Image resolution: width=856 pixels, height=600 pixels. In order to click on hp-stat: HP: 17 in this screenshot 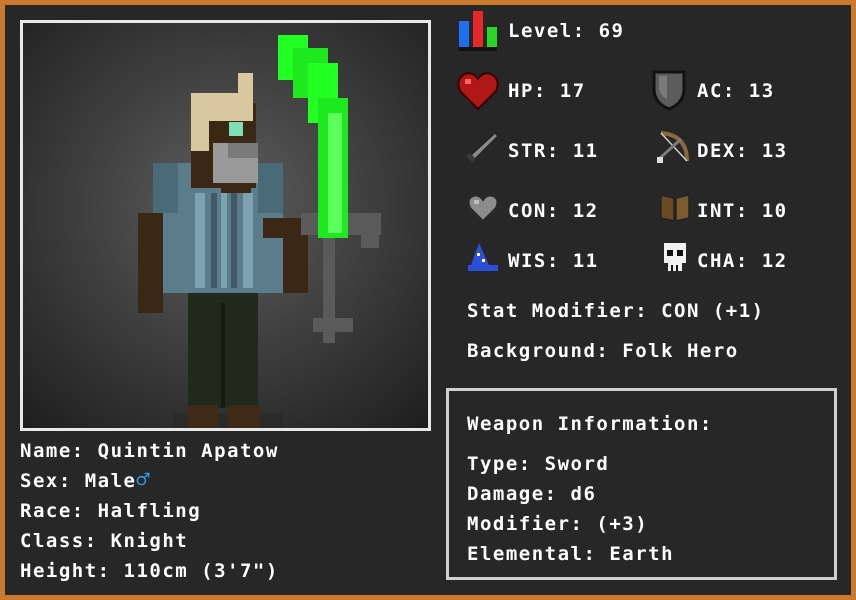, I will do `click(547, 91)`.